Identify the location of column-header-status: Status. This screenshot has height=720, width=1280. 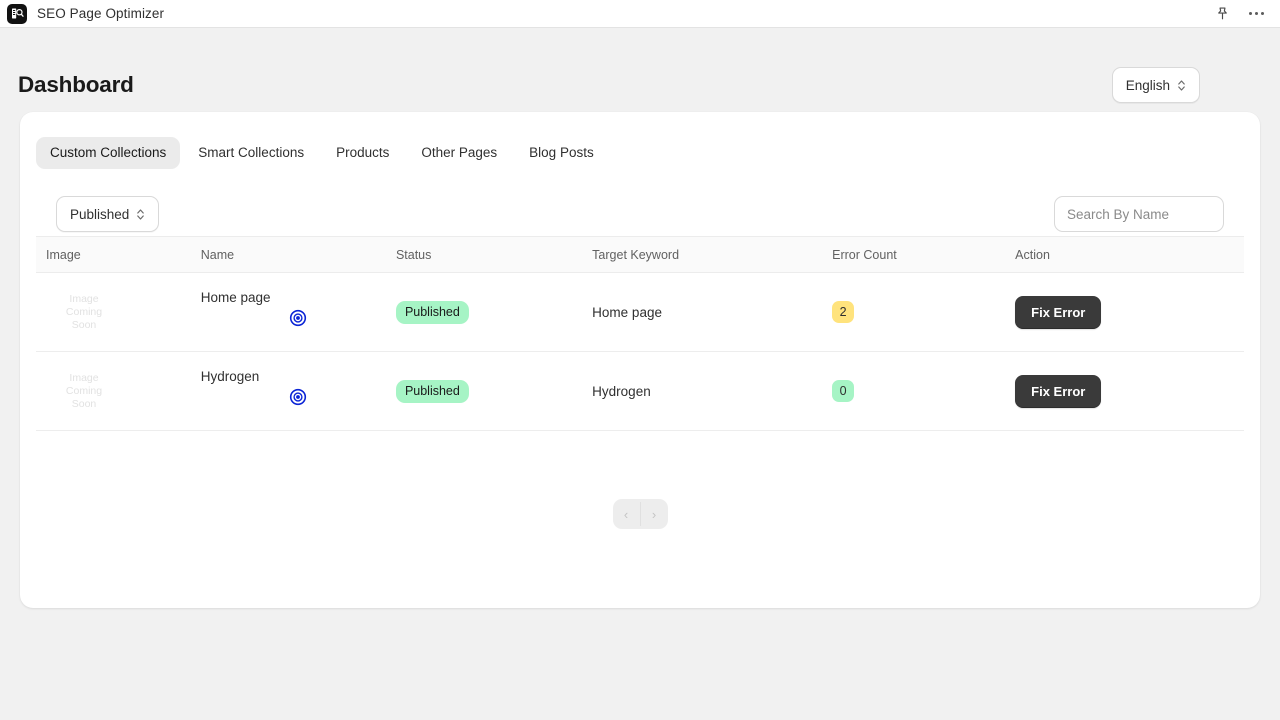
(494, 254).